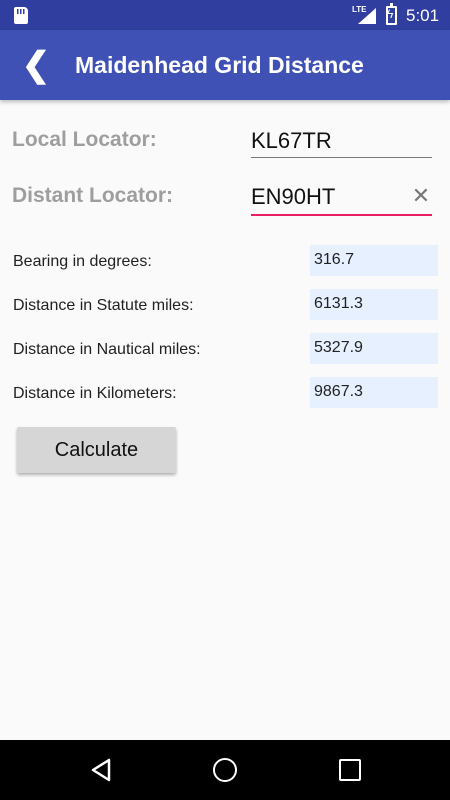 Image resolution: width=450 pixels, height=800 pixels. What do you see at coordinates (96, 450) in the screenshot?
I see `calculate-button: Calculate` at bounding box center [96, 450].